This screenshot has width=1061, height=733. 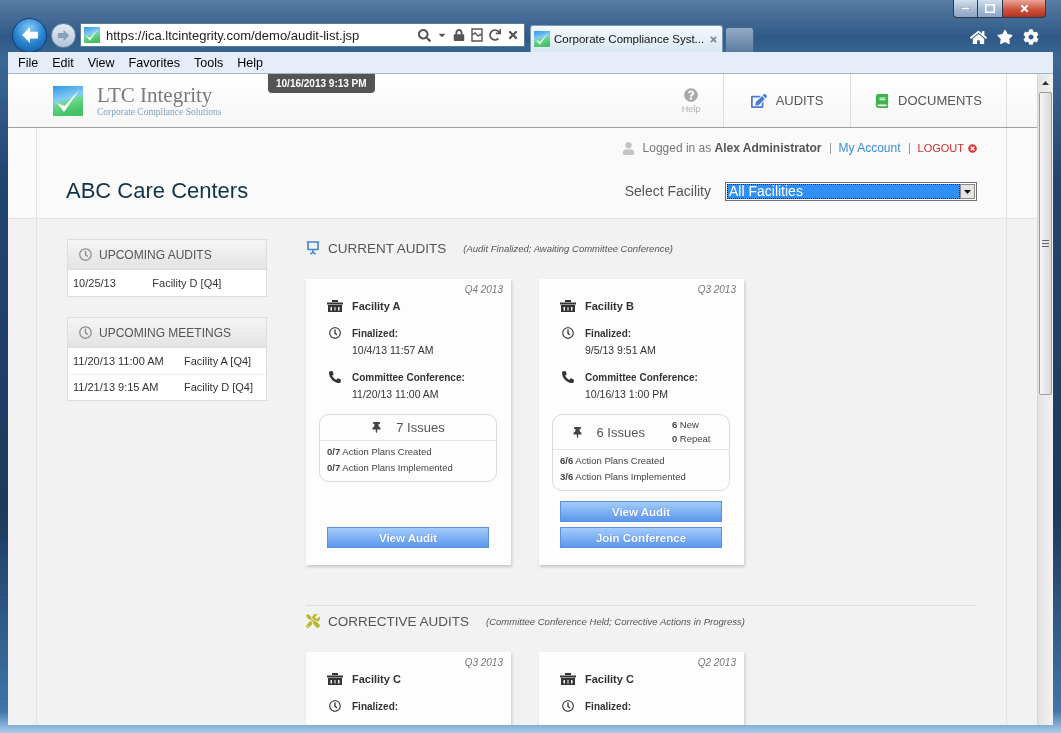 I want to click on scrollbar-thumb, so click(x=1045, y=243).